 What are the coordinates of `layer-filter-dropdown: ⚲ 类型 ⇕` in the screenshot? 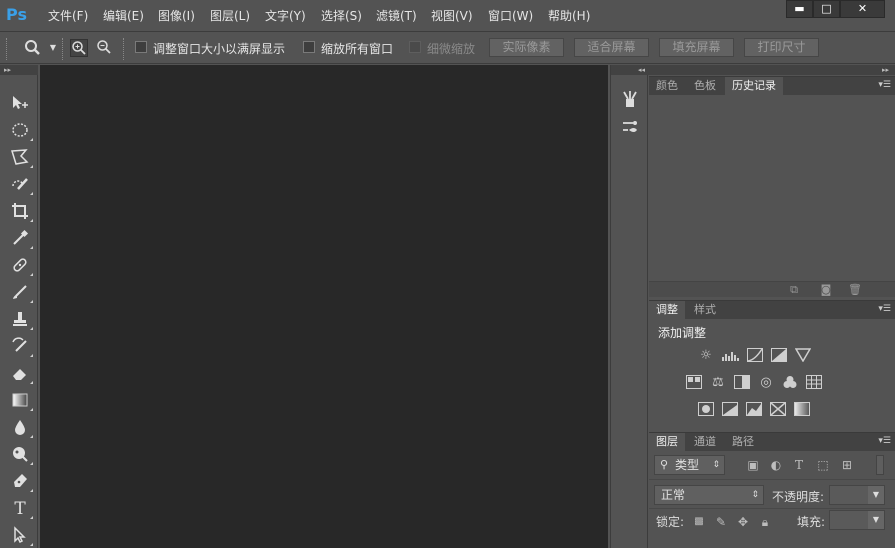 It's located at (689, 465).